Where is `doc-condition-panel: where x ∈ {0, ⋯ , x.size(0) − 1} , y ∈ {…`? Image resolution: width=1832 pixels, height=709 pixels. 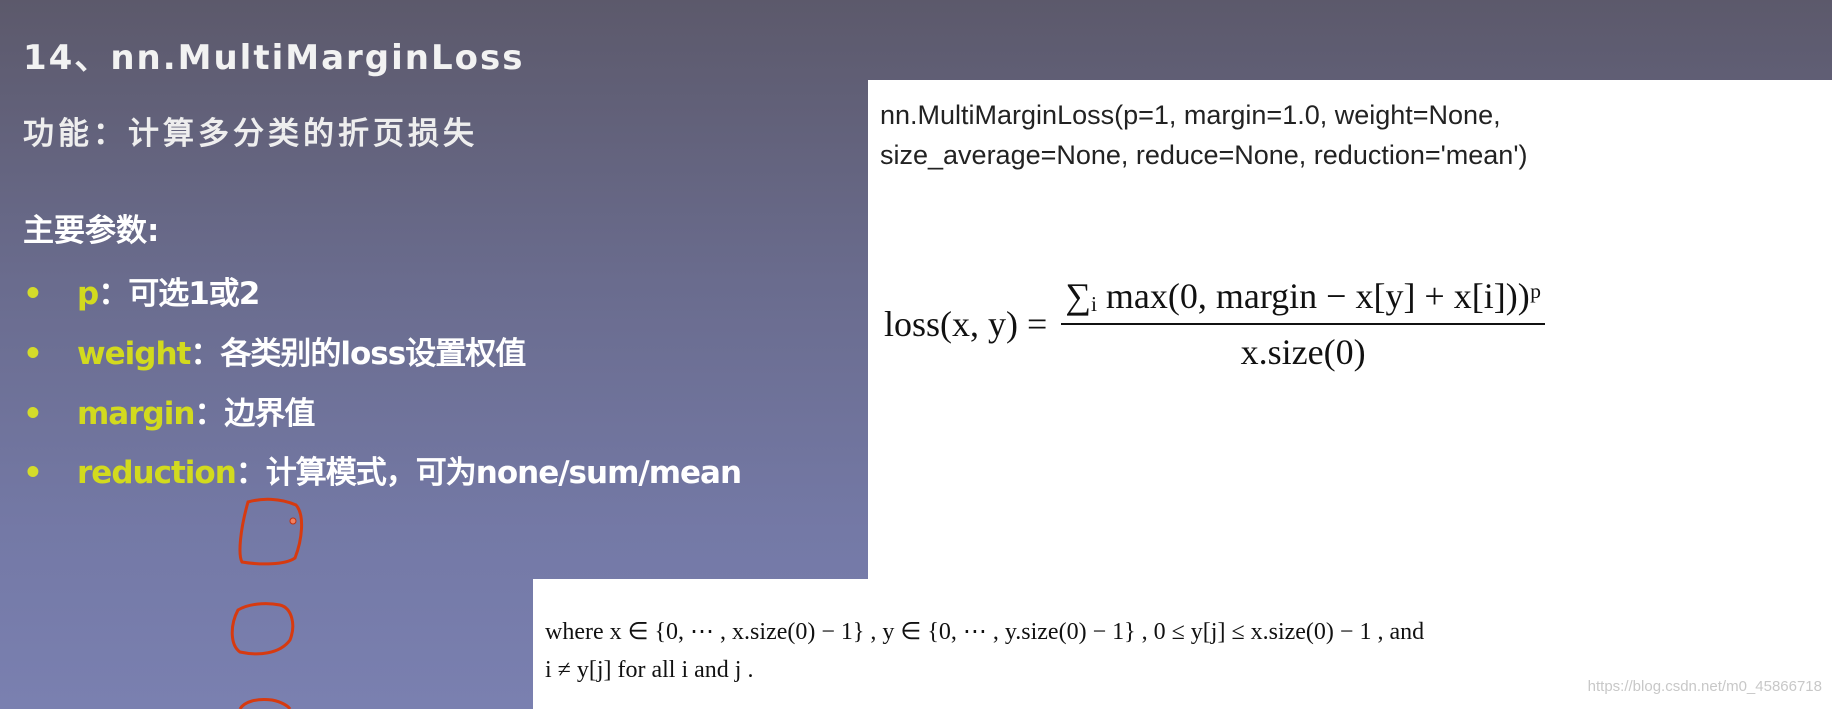
doc-condition-panel: where x ∈ {0, ⋯ , x.size(0) − 1} , y ∈ {… is located at coordinates (1182, 644).